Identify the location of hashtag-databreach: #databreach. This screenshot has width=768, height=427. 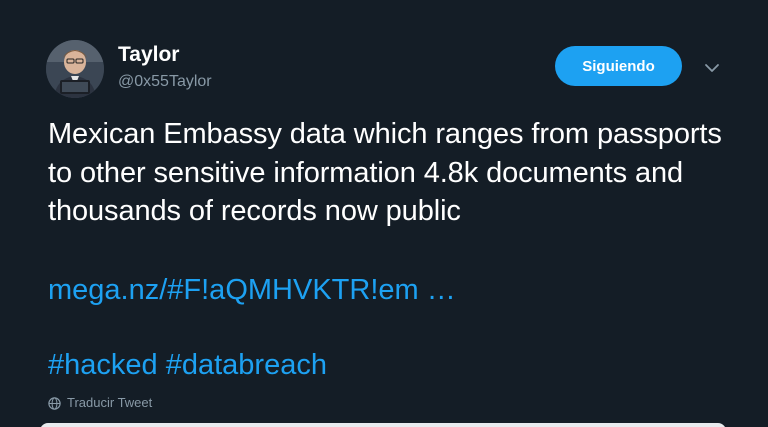
(246, 365).